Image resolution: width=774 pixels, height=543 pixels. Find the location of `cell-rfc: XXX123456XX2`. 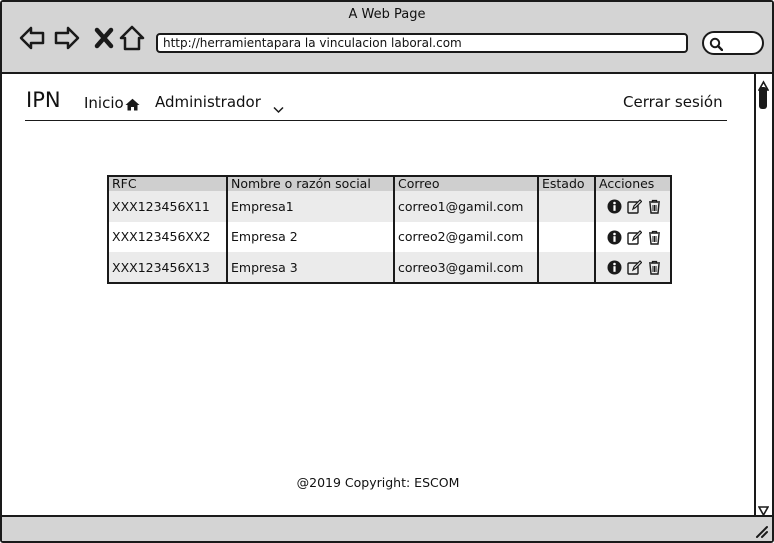

cell-rfc: XXX123456XX2 is located at coordinates (168, 237).